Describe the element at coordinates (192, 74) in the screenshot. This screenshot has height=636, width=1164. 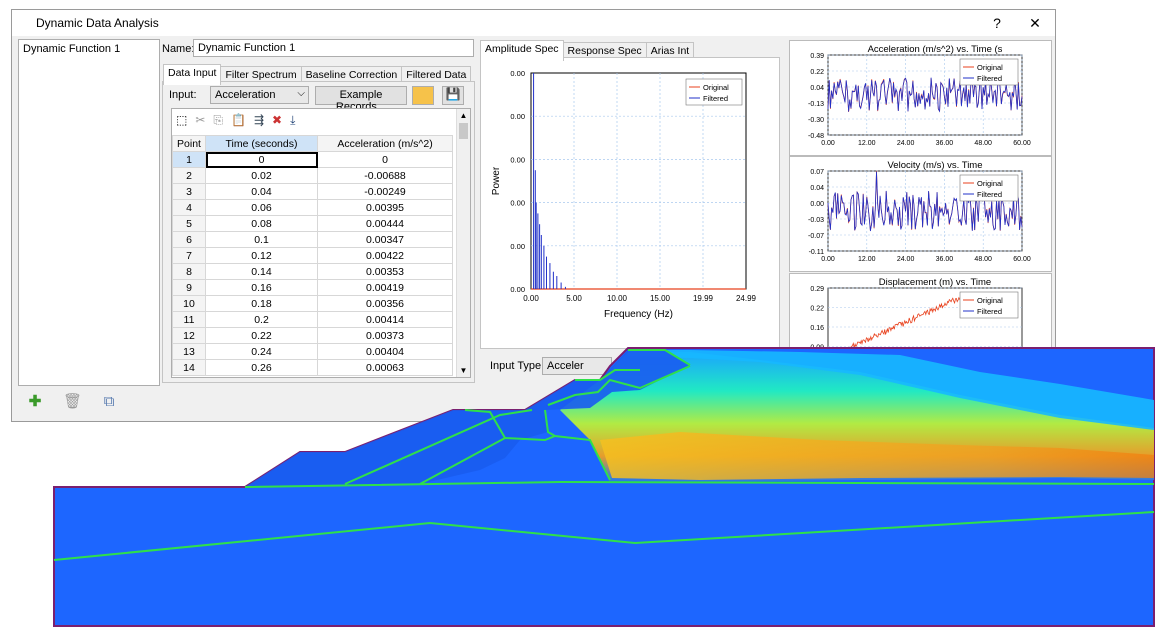
I see `tab-data-input: Data Input` at that location.